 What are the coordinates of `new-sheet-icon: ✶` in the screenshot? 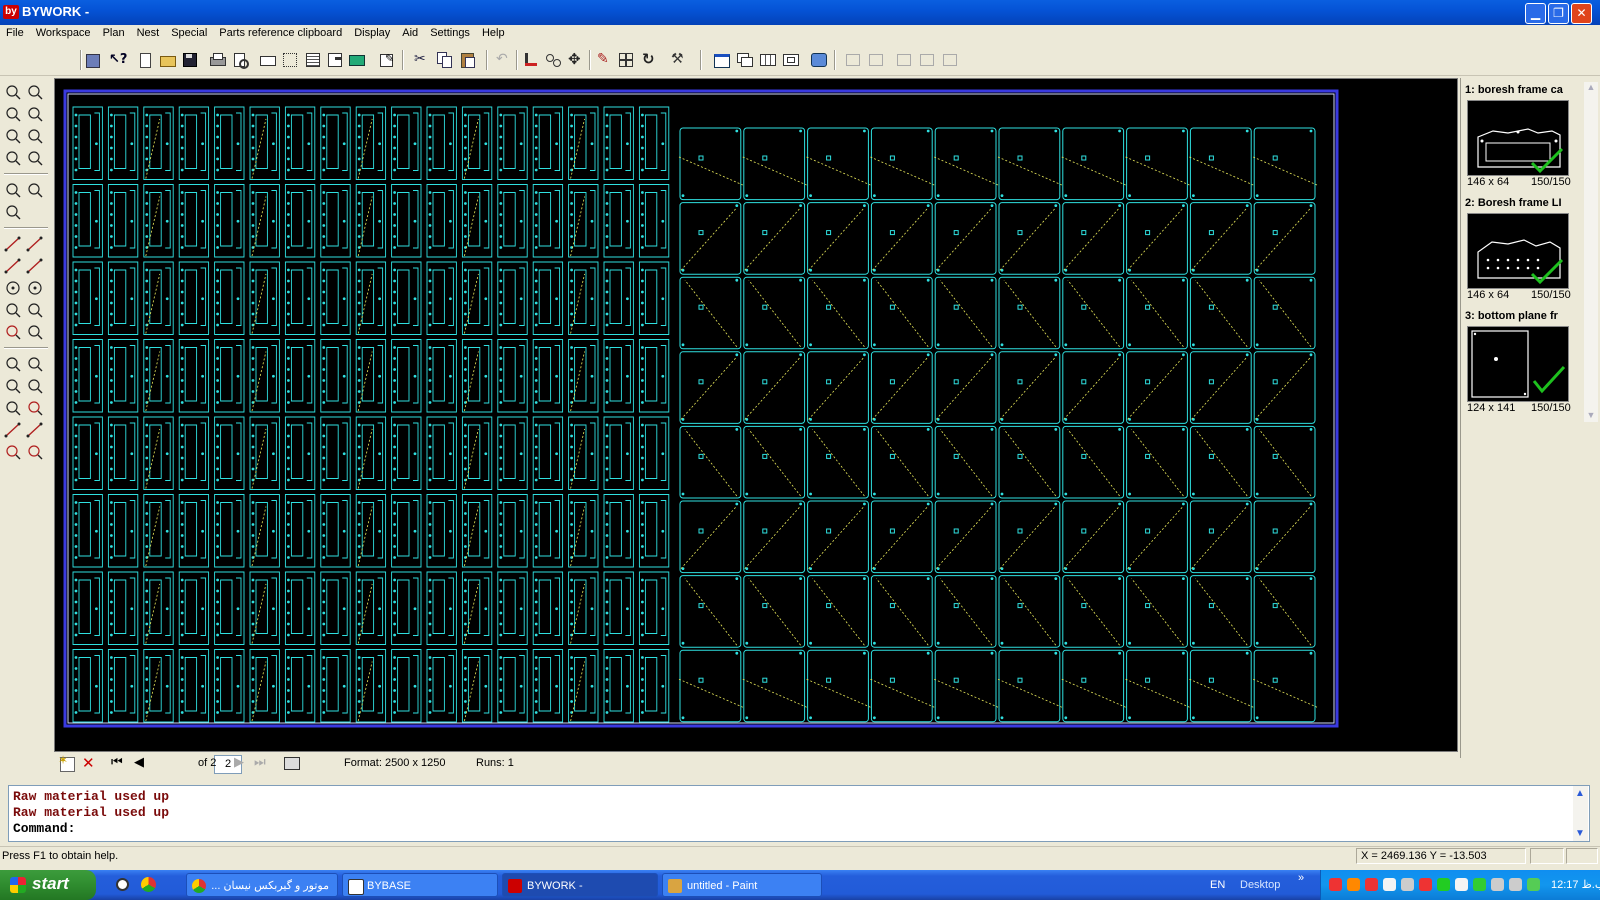 It's located at (66, 762).